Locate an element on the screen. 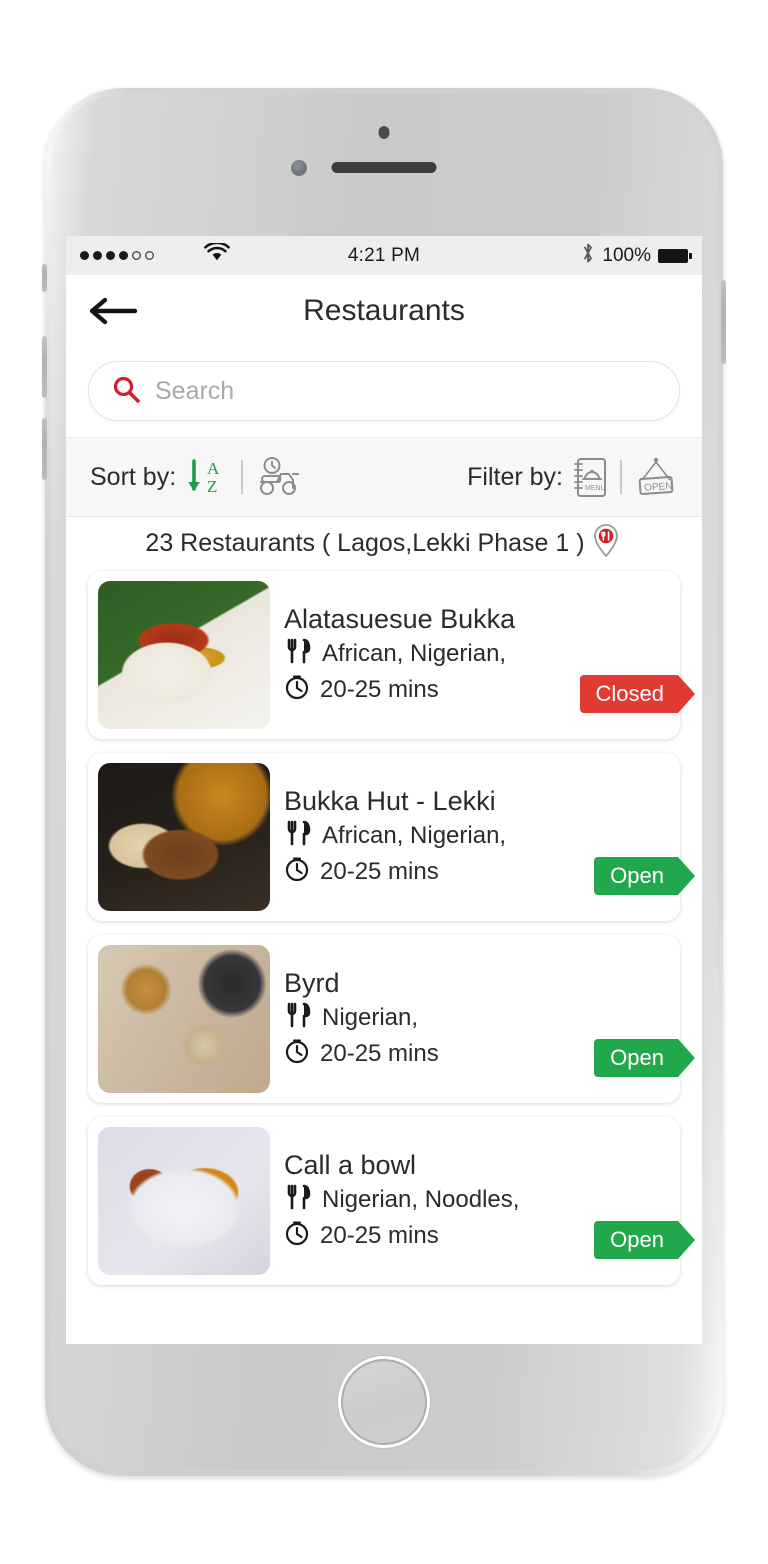 This screenshot has width=768, height=1564. status-badge: Closed is located at coordinates (637, 694).